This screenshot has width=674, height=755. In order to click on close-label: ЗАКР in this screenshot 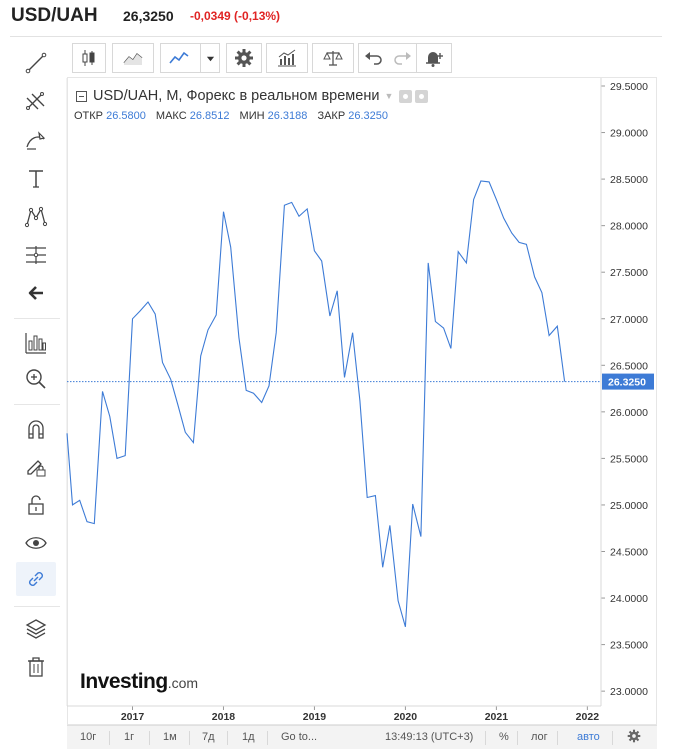, I will do `click(331, 116)`.